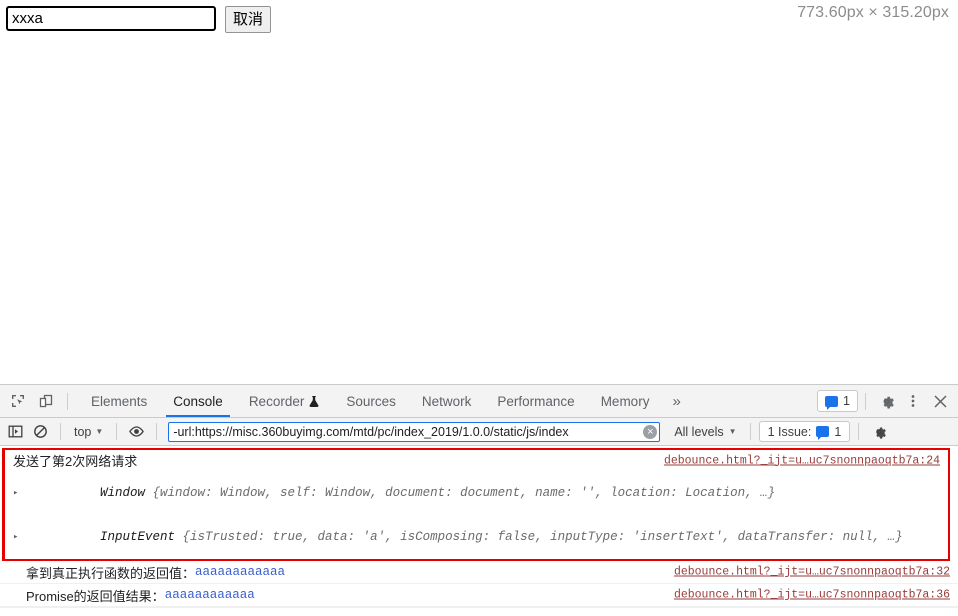 This screenshot has width=958, height=616. I want to click on console-log-label: 拿到真正执行函数的返回值：, so click(111, 573).